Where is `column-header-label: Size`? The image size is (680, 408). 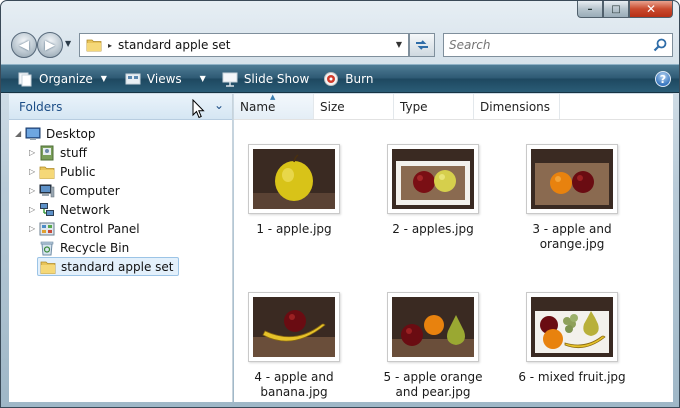 column-header-label: Size is located at coordinates (332, 106).